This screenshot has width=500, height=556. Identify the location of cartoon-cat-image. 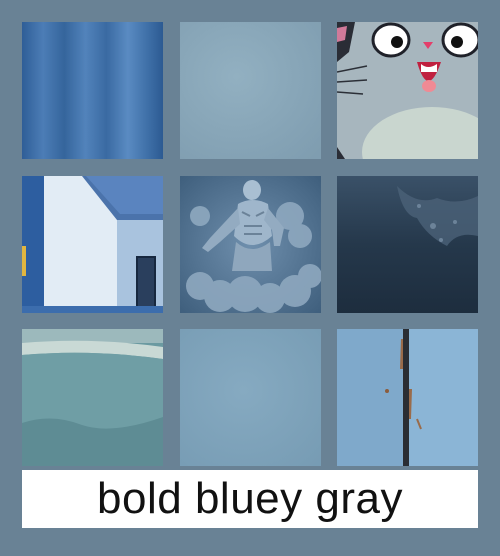
(407, 90).